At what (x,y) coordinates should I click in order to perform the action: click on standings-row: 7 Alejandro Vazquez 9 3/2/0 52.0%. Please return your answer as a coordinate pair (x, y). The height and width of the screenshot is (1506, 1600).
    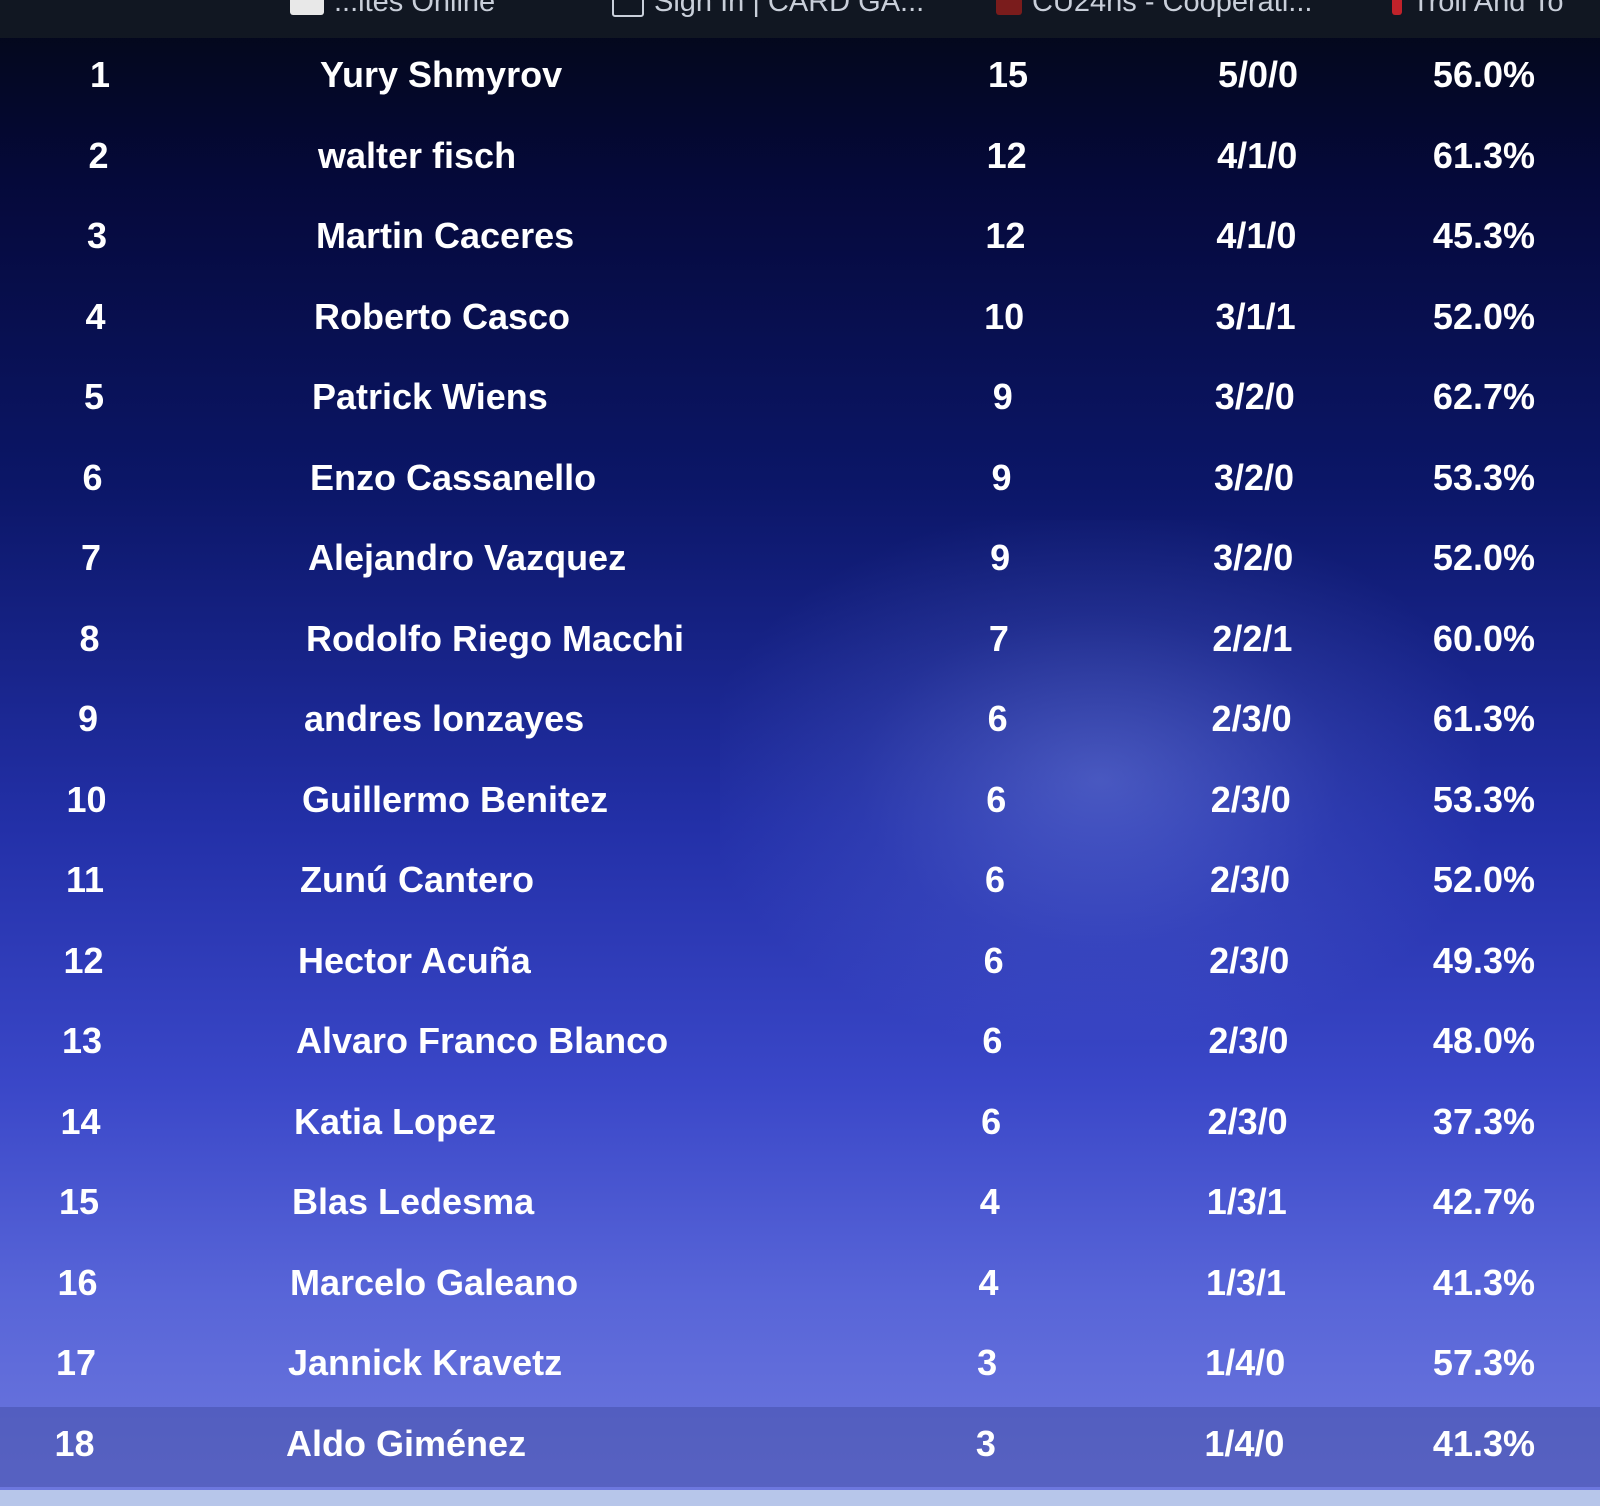
    Looking at the image, I should click on (800, 561).